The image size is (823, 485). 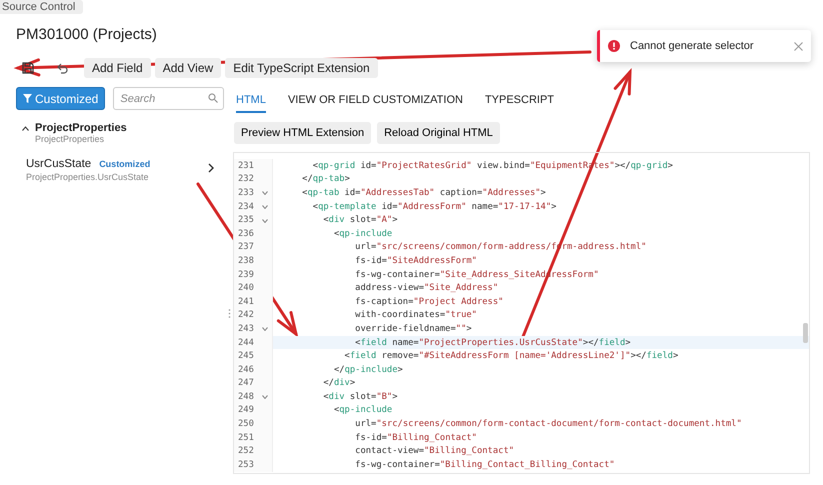 What do you see at coordinates (325, 179) in the screenshot?
I see `code-line: </qp-tab>` at bounding box center [325, 179].